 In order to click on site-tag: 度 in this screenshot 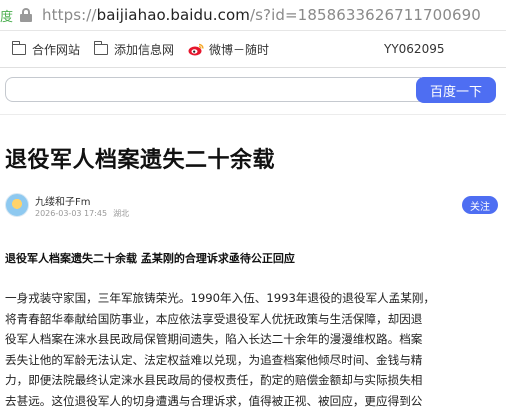, I will do `click(7, 17)`.